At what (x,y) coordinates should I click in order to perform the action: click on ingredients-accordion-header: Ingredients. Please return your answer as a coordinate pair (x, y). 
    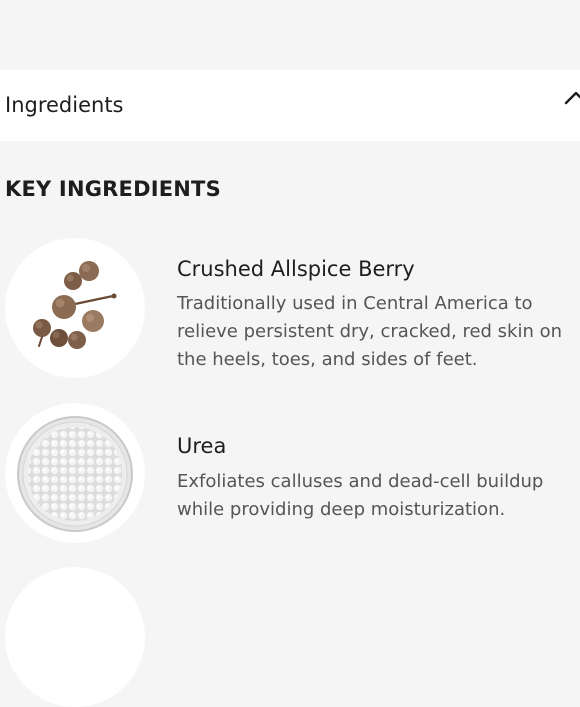
    Looking at the image, I should click on (290, 105).